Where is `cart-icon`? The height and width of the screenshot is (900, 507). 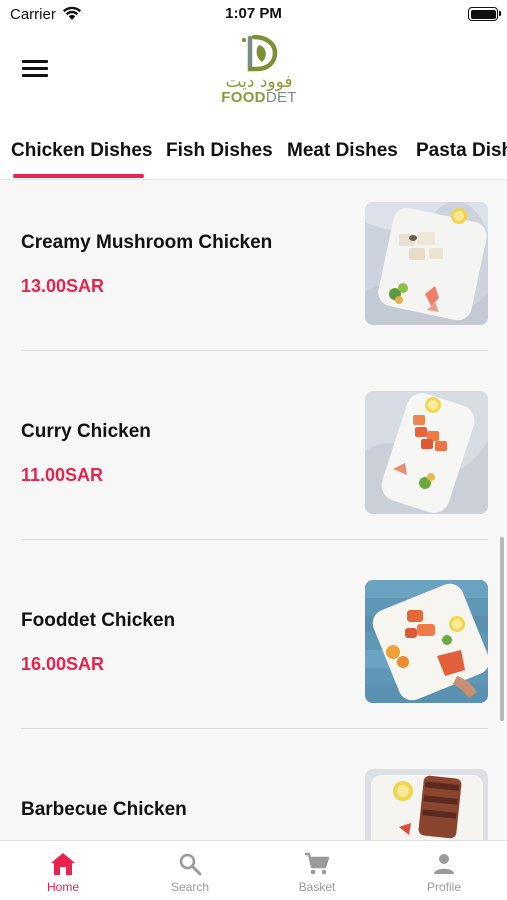
cart-icon is located at coordinates (317, 863).